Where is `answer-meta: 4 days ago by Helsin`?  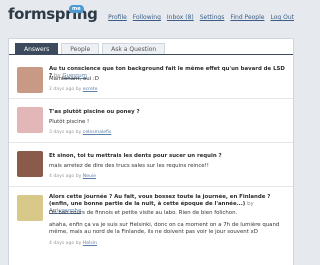
answer-meta: 4 days ago by Helsin is located at coordinates (73, 243).